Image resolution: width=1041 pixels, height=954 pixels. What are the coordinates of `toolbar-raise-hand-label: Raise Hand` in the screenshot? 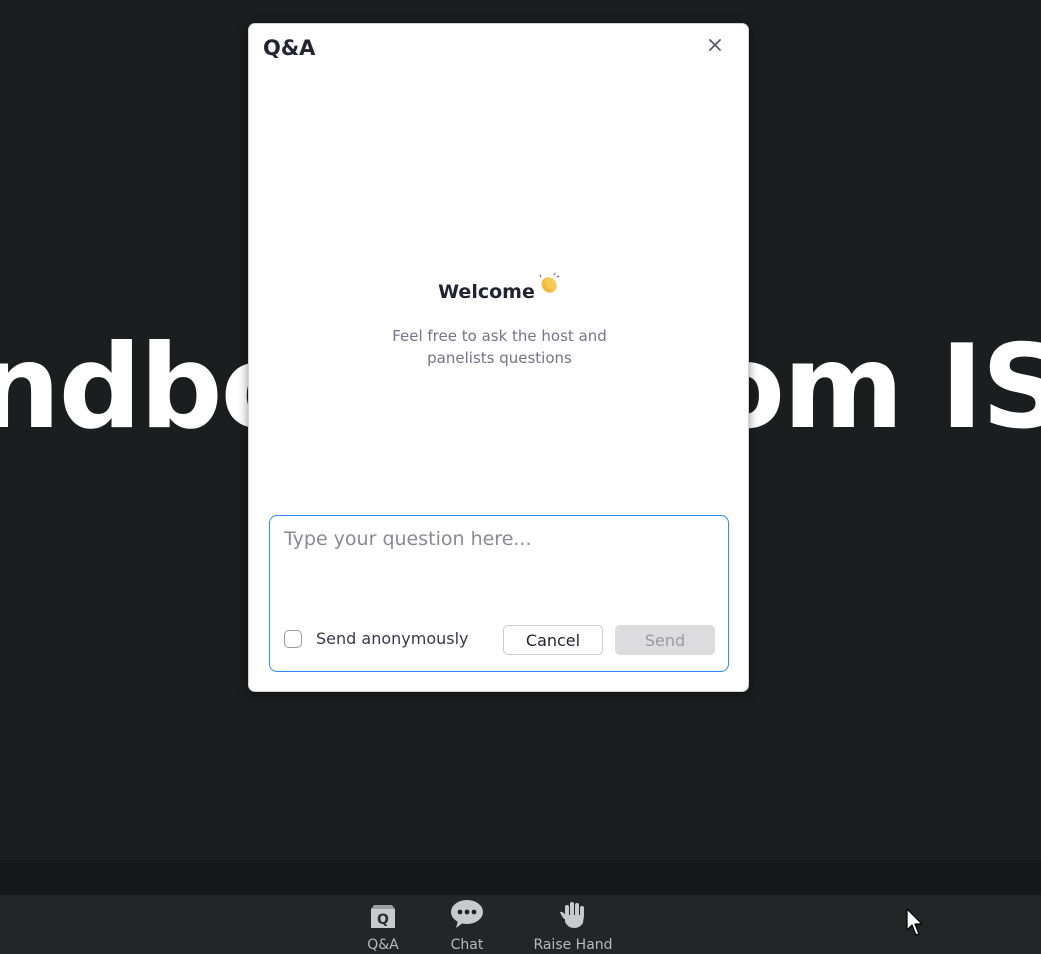 It's located at (573, 945).